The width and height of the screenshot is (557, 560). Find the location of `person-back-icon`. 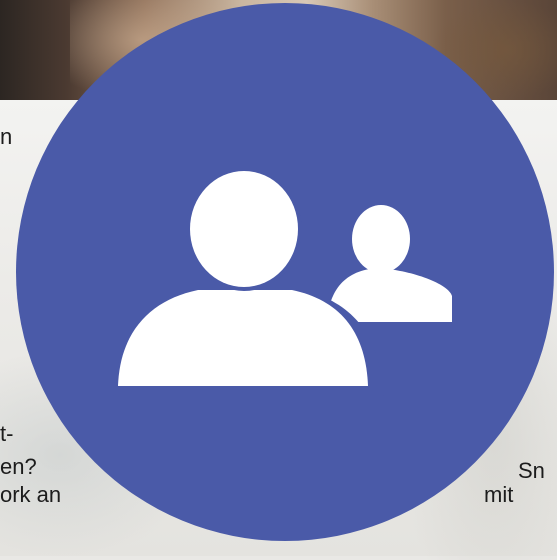

person-back-icon is located at coordinates (389, 263).